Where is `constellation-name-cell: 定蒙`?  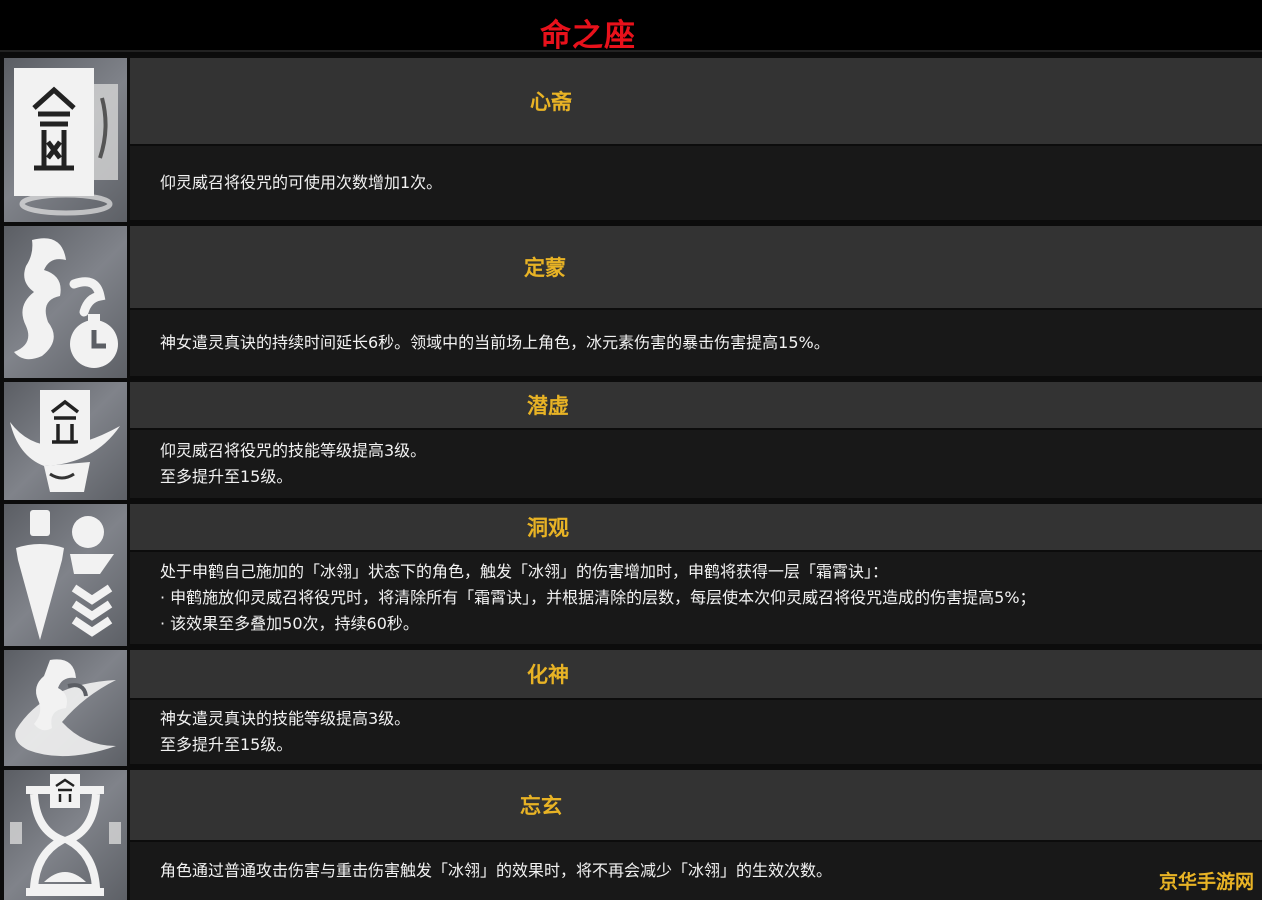
constellation-name-cell: 定蒙 is located at coordinates (696, 267).